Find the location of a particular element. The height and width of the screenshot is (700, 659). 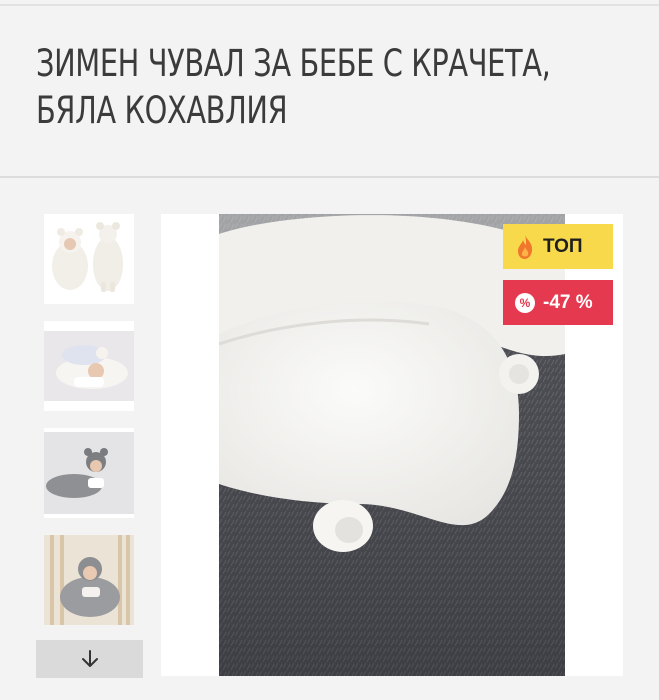

title-divider is located at coordinates (329, 177).